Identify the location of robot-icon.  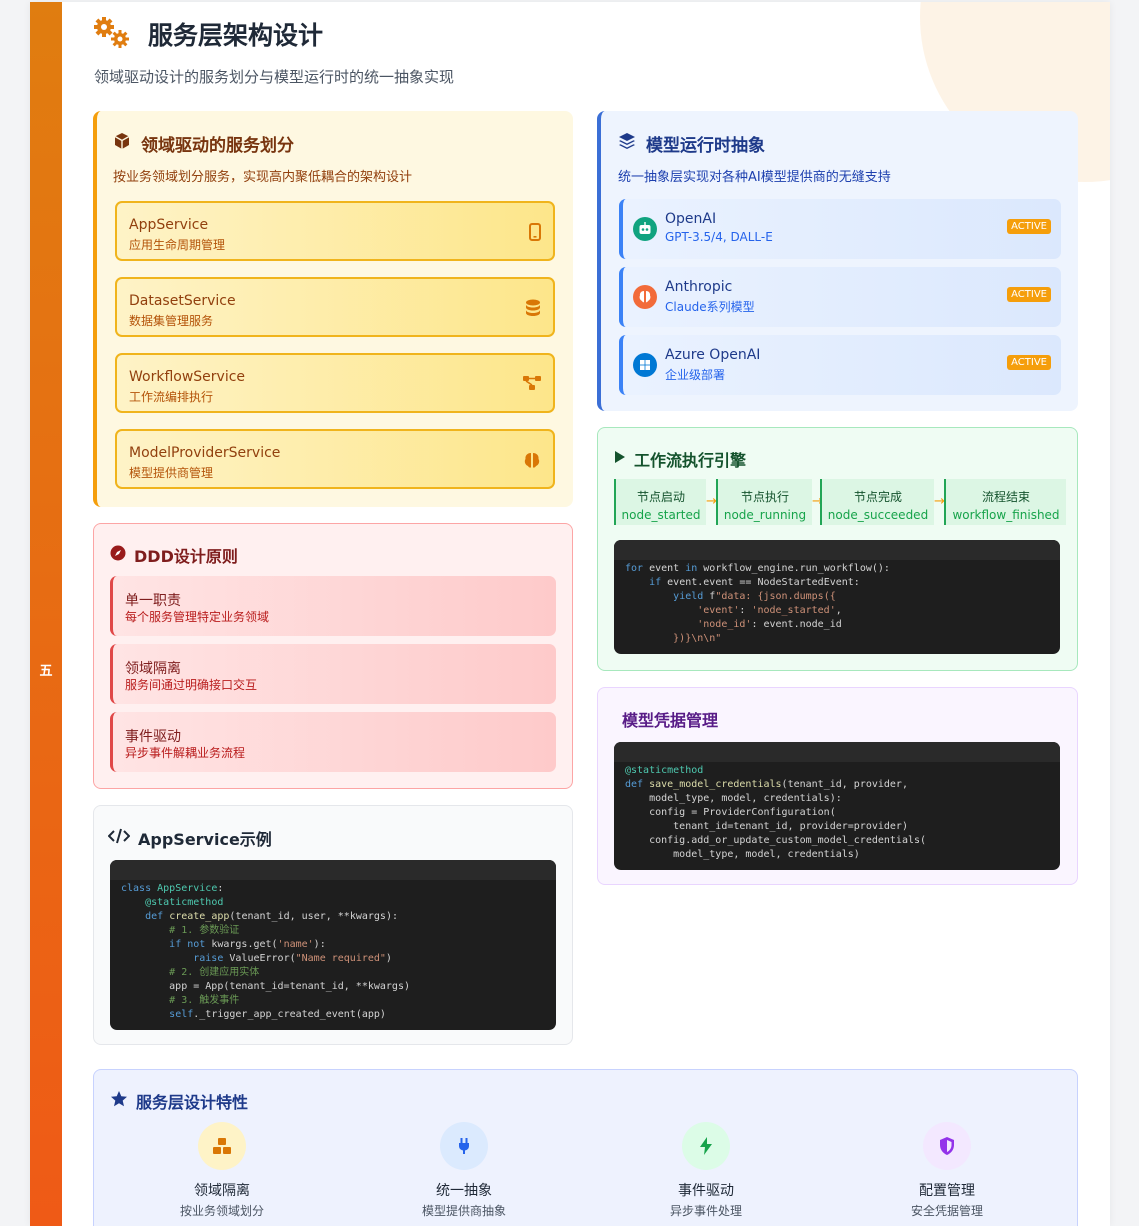
(645, 229).